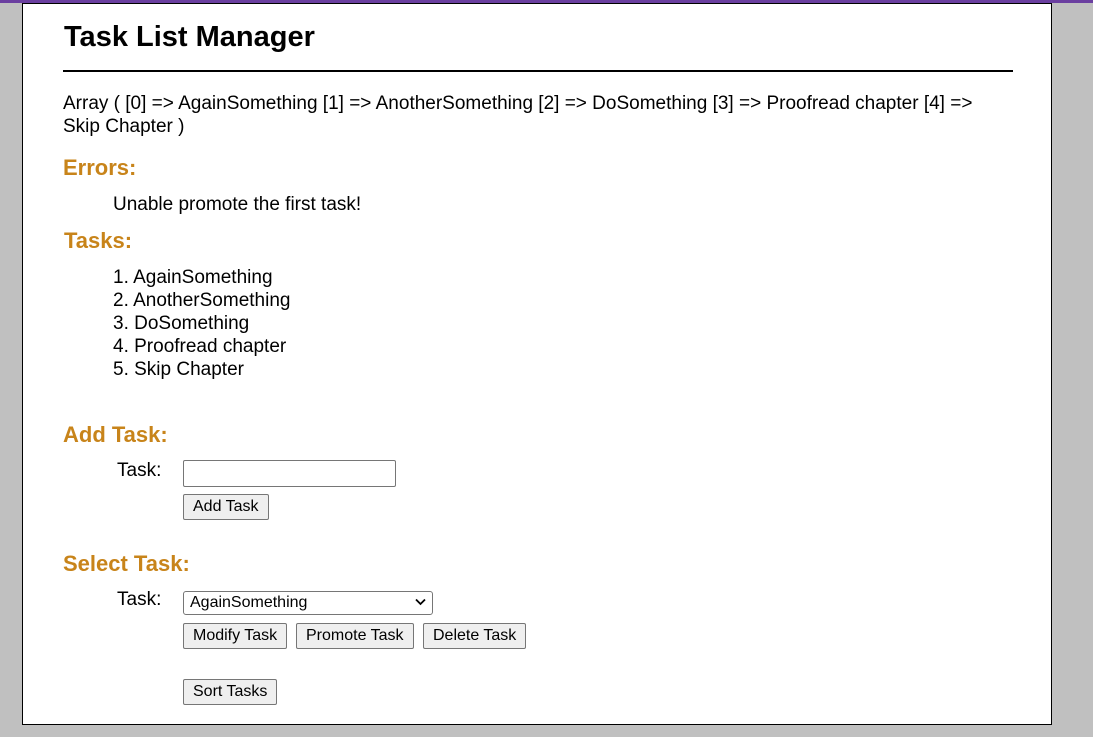 The height and width of the screenshot is (737, 1093). I want to click on list-item: 5. Skip Chapter, so click(178, 369).